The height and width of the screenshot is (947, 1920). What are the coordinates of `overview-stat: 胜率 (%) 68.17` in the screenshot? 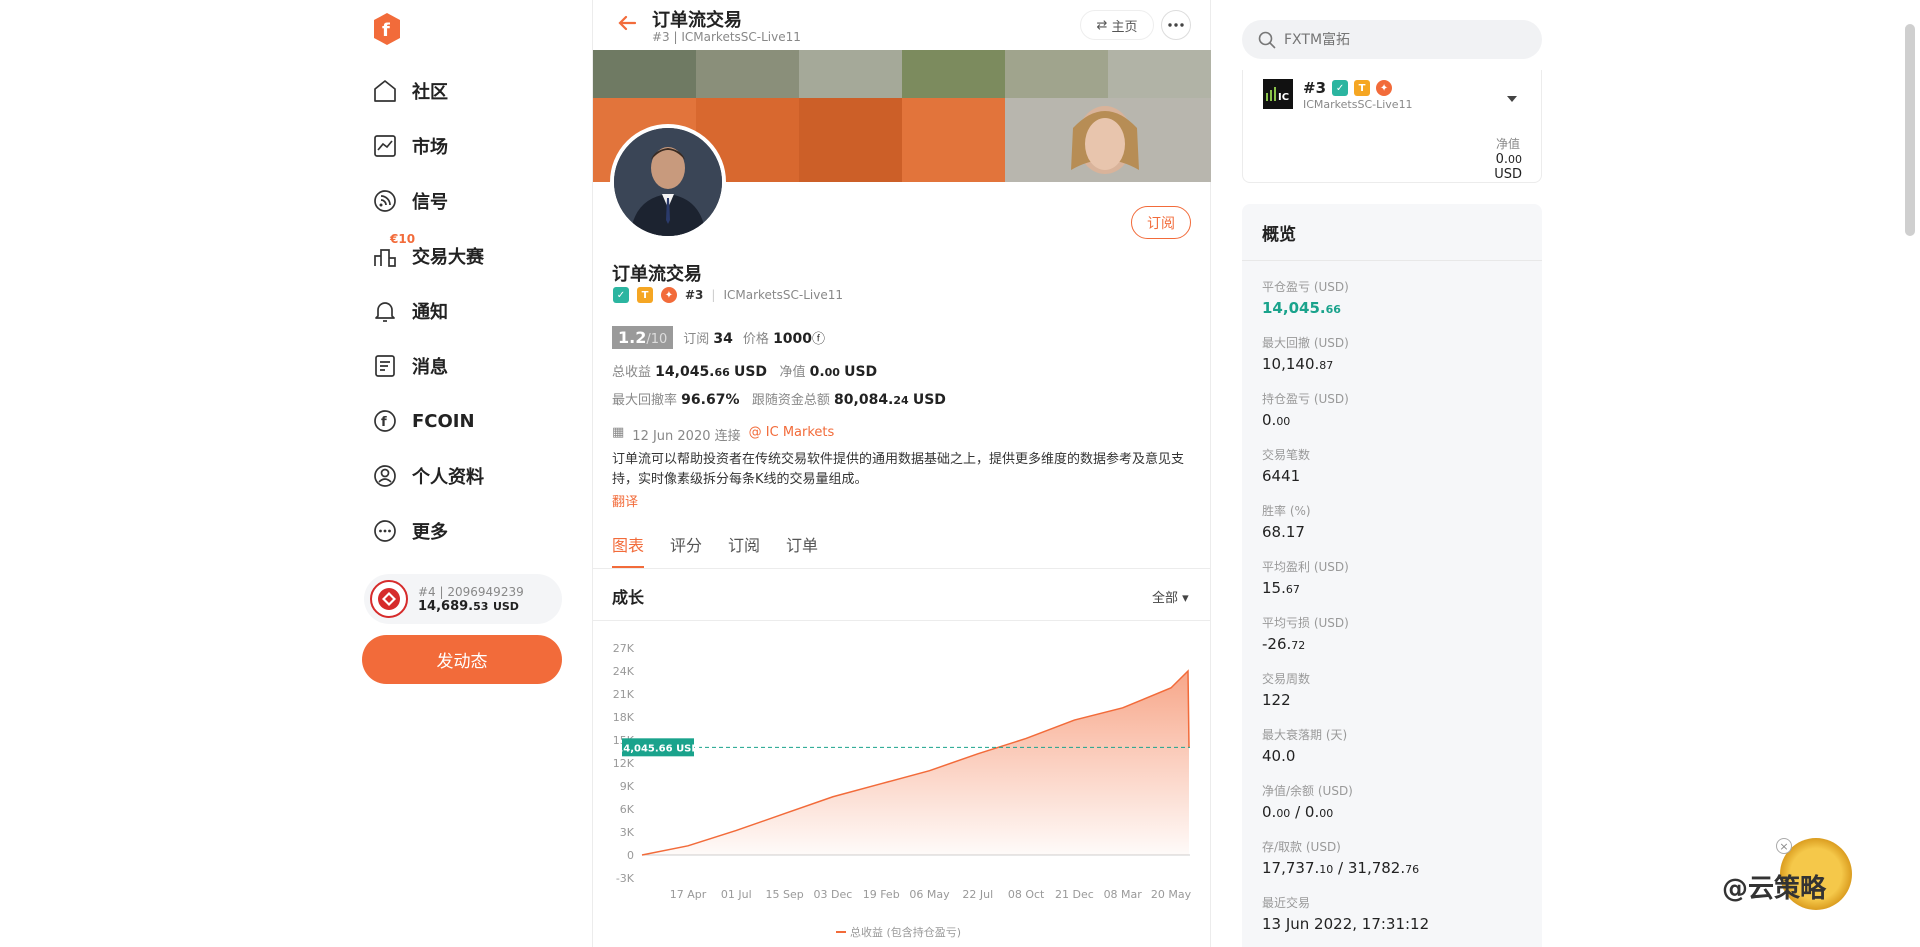 It's located at (1286, 521).